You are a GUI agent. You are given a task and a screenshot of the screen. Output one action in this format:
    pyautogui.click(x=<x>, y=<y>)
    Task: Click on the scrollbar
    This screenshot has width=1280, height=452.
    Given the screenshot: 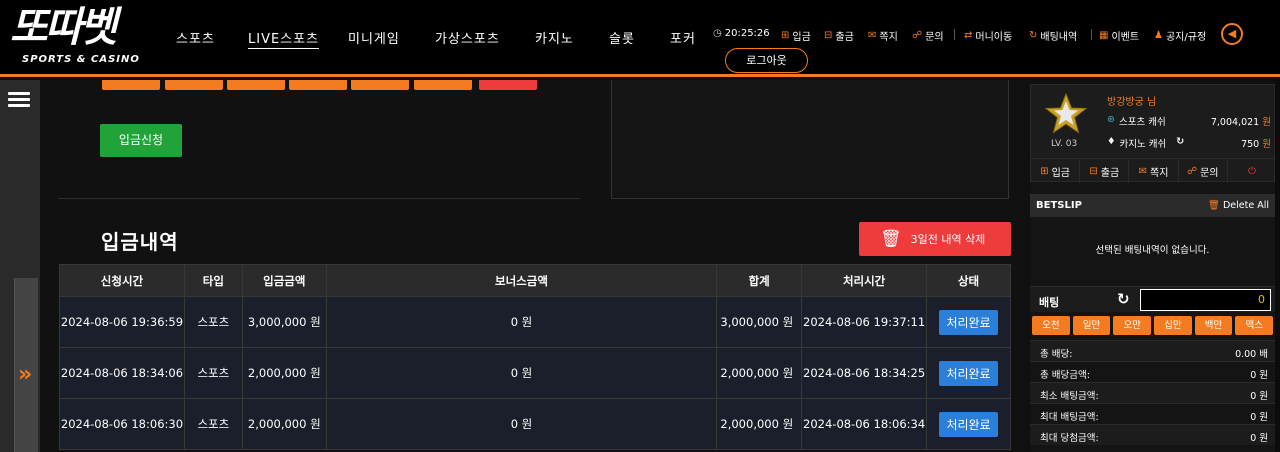 What is the action you would take?
    pyautogui.click(x=1277, y=266)
    